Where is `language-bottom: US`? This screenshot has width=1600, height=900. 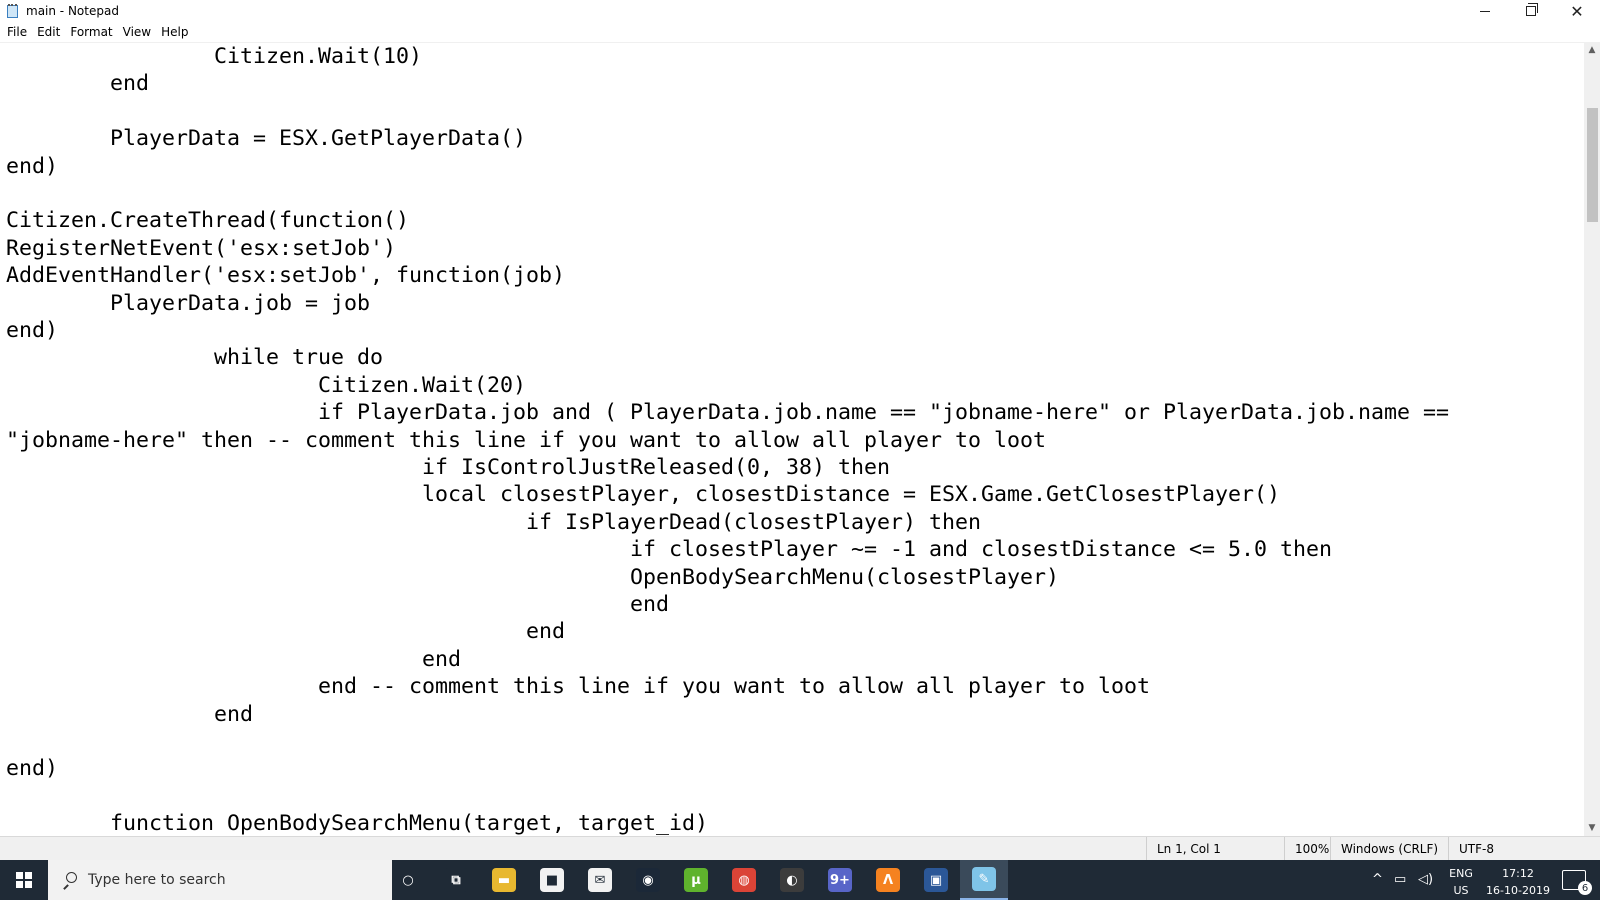
language-bottom: US is located at coordinates (1461, 890).